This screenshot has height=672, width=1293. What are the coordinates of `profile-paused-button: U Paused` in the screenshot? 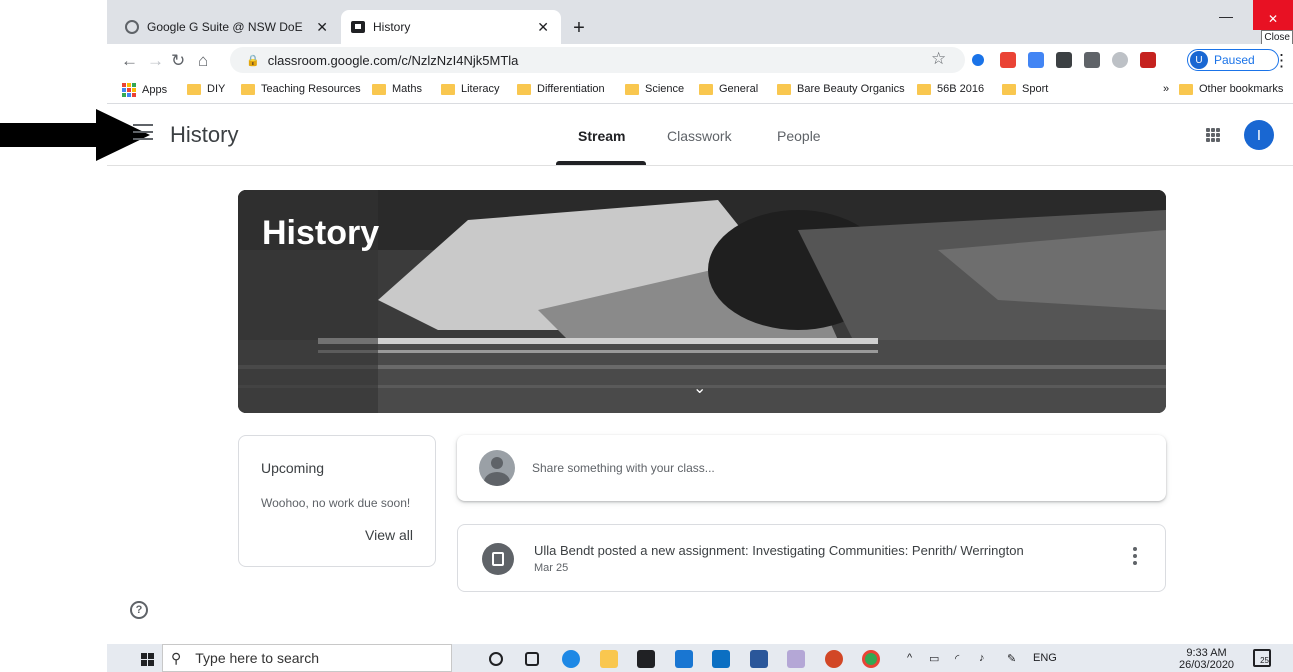 It's located at (1233, 60).